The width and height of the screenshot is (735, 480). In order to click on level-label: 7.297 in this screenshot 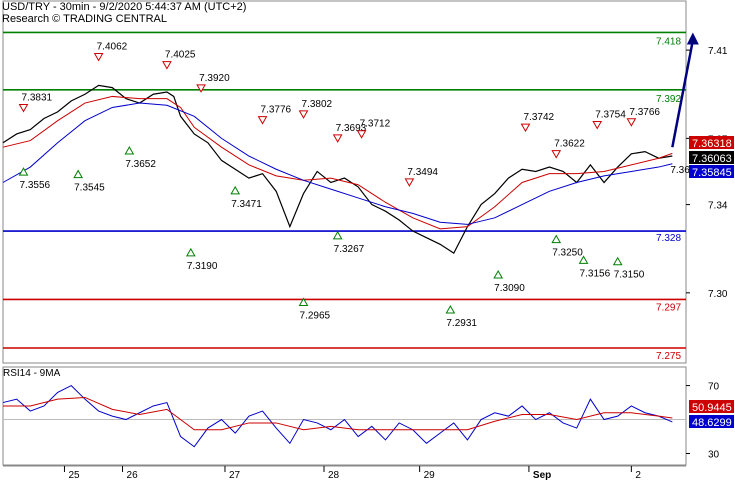, I will do `click(668, 307)`.